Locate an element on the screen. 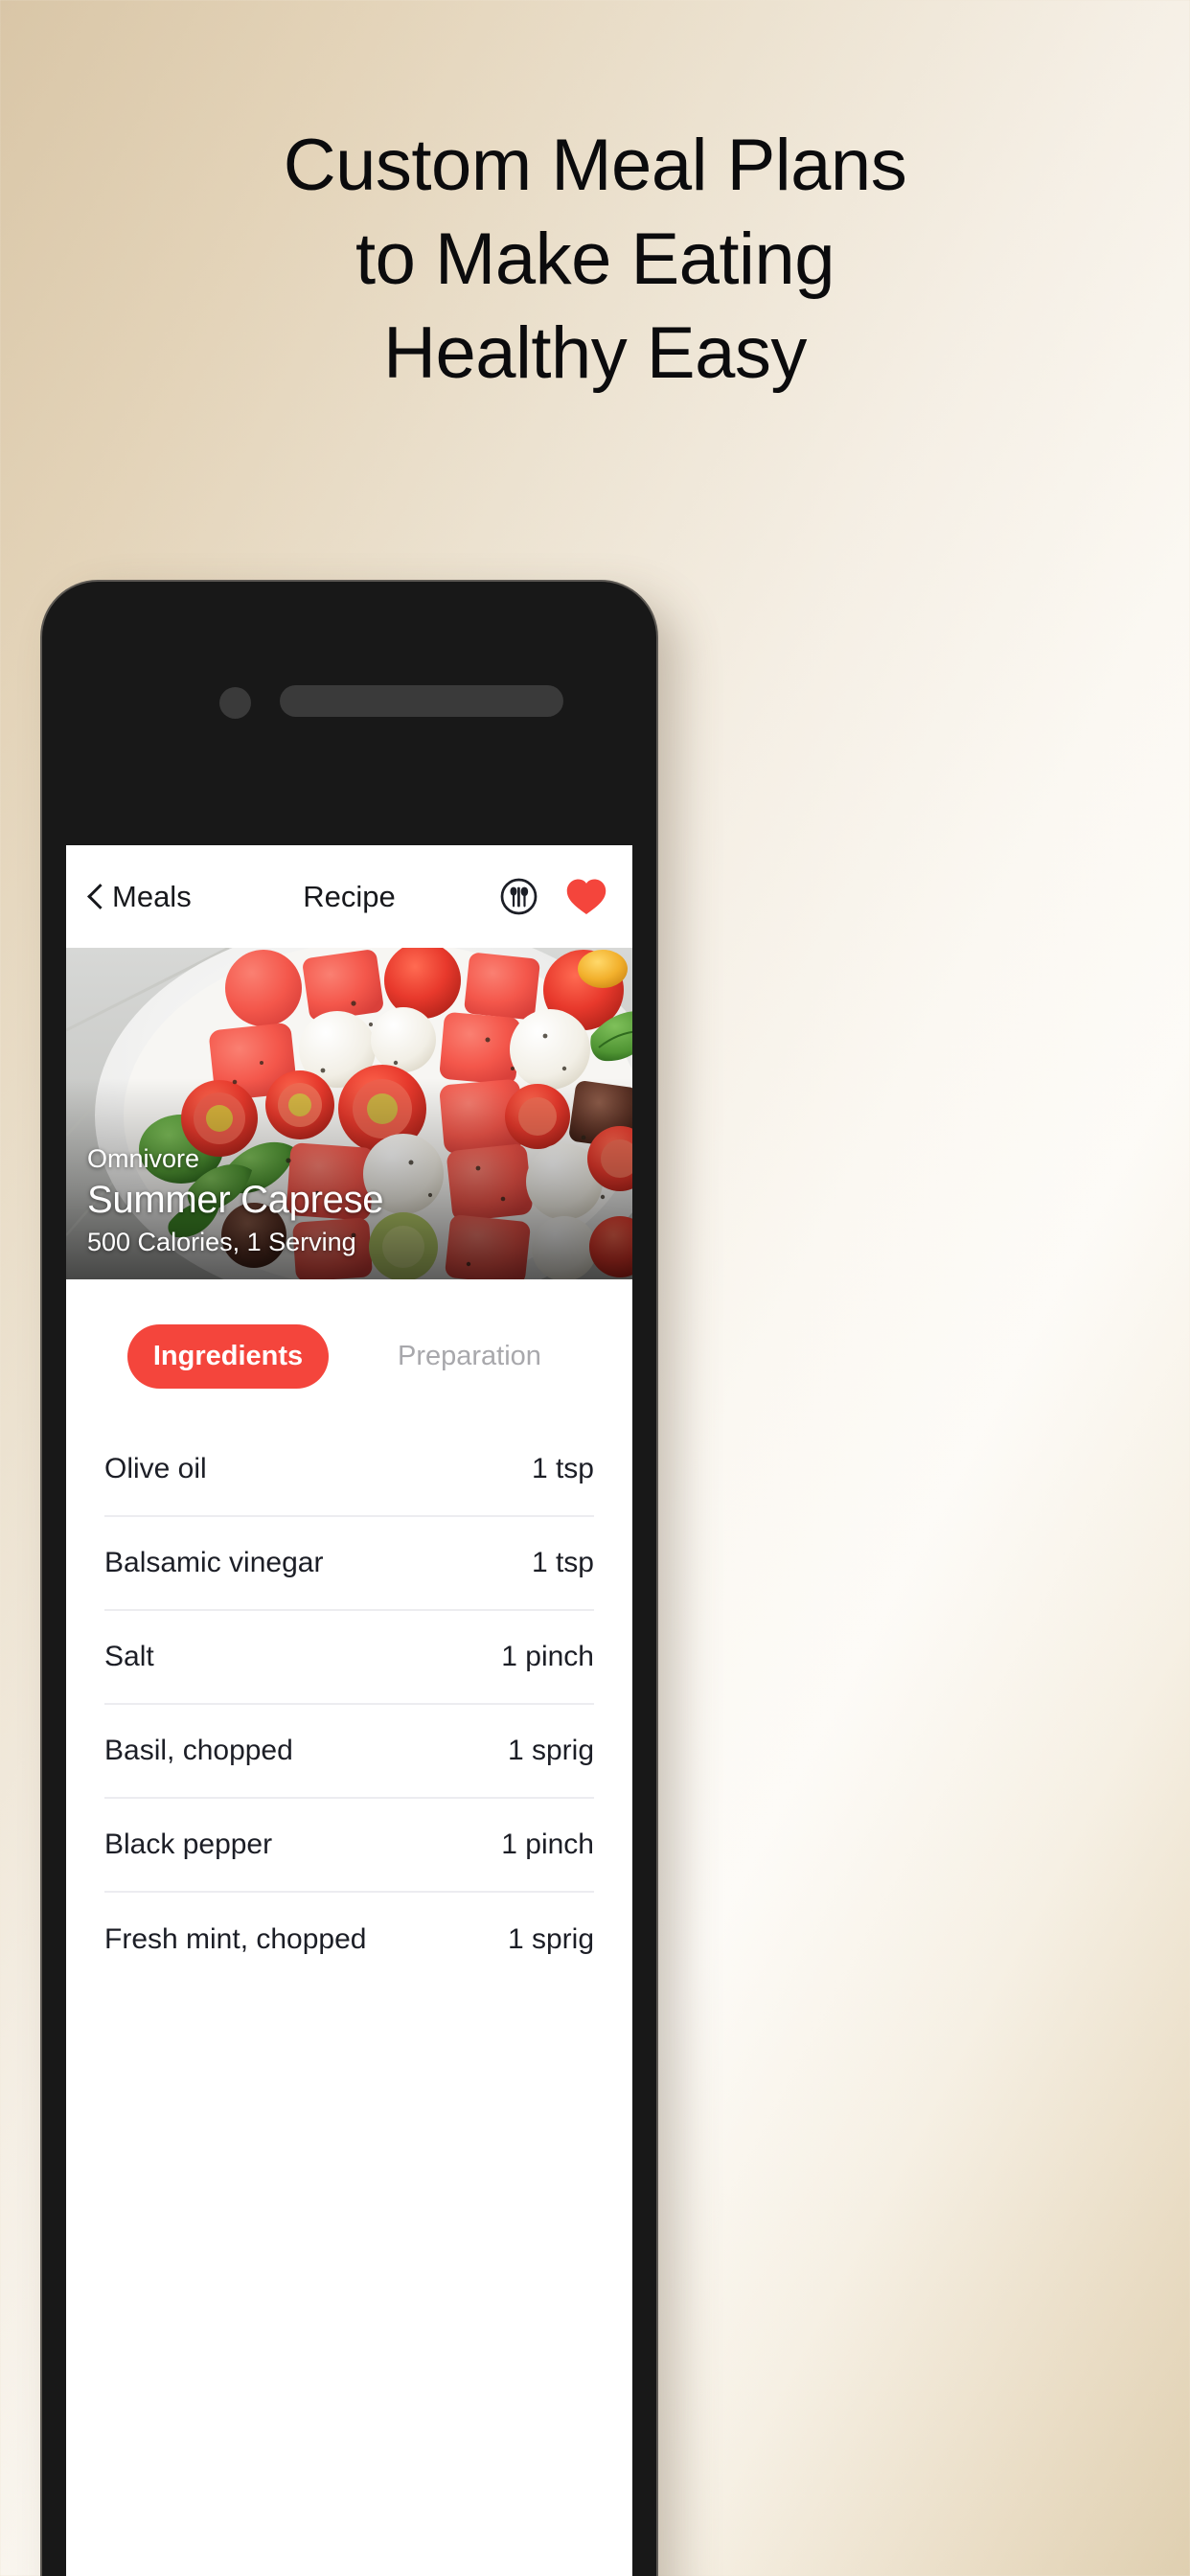  headline-line-2: to Make Eating is located at coordinates (595, 259).